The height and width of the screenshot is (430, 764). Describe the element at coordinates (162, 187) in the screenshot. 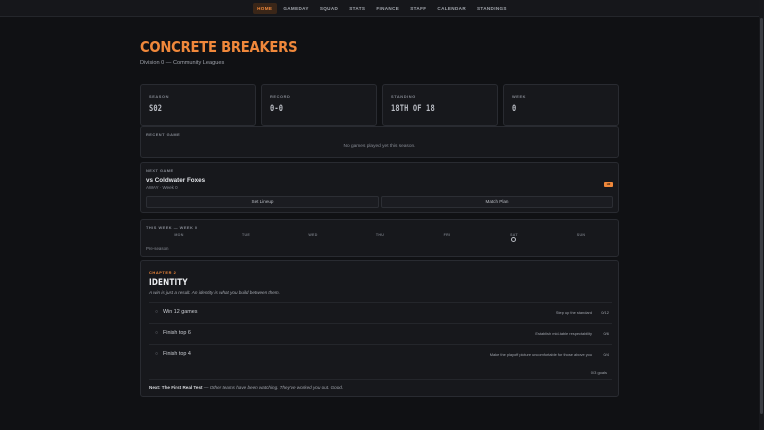

I see `next-game-meta: AWAY · Week 0` at that location.